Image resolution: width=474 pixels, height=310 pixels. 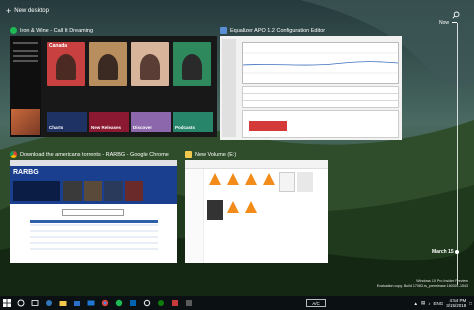 I want to click on folder-icon, so click(x=188, y=154).